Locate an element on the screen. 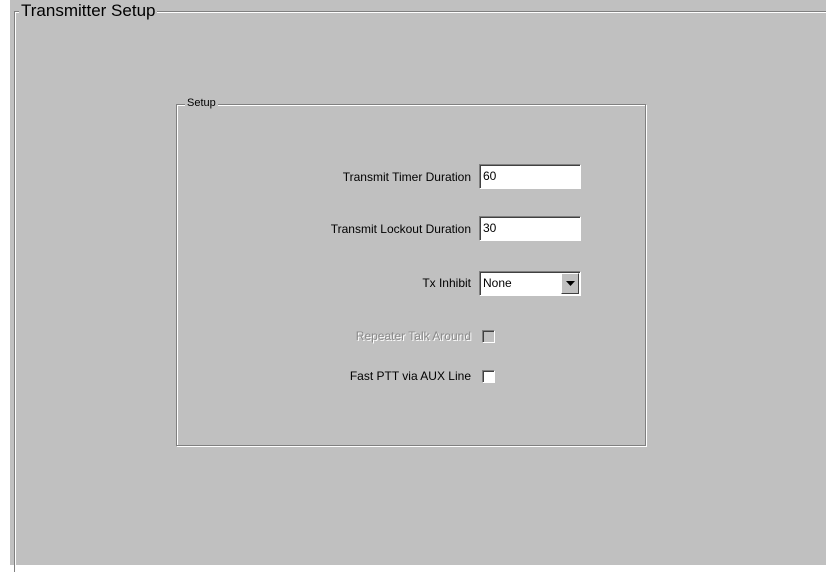 The image size is (826, 572). tx-inhibit-selected-value: None is located at coordinates (497, 283).